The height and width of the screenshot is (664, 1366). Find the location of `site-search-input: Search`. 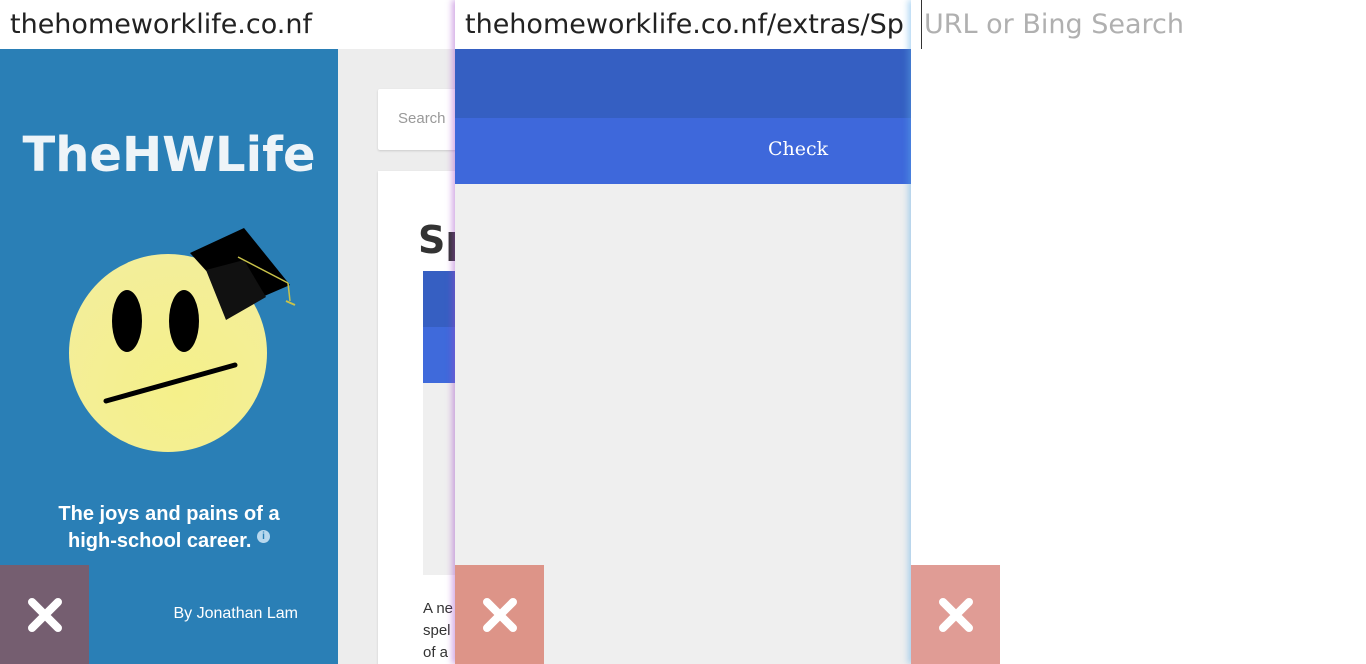

site-search-input: Search is located at coordinates (416, 119).